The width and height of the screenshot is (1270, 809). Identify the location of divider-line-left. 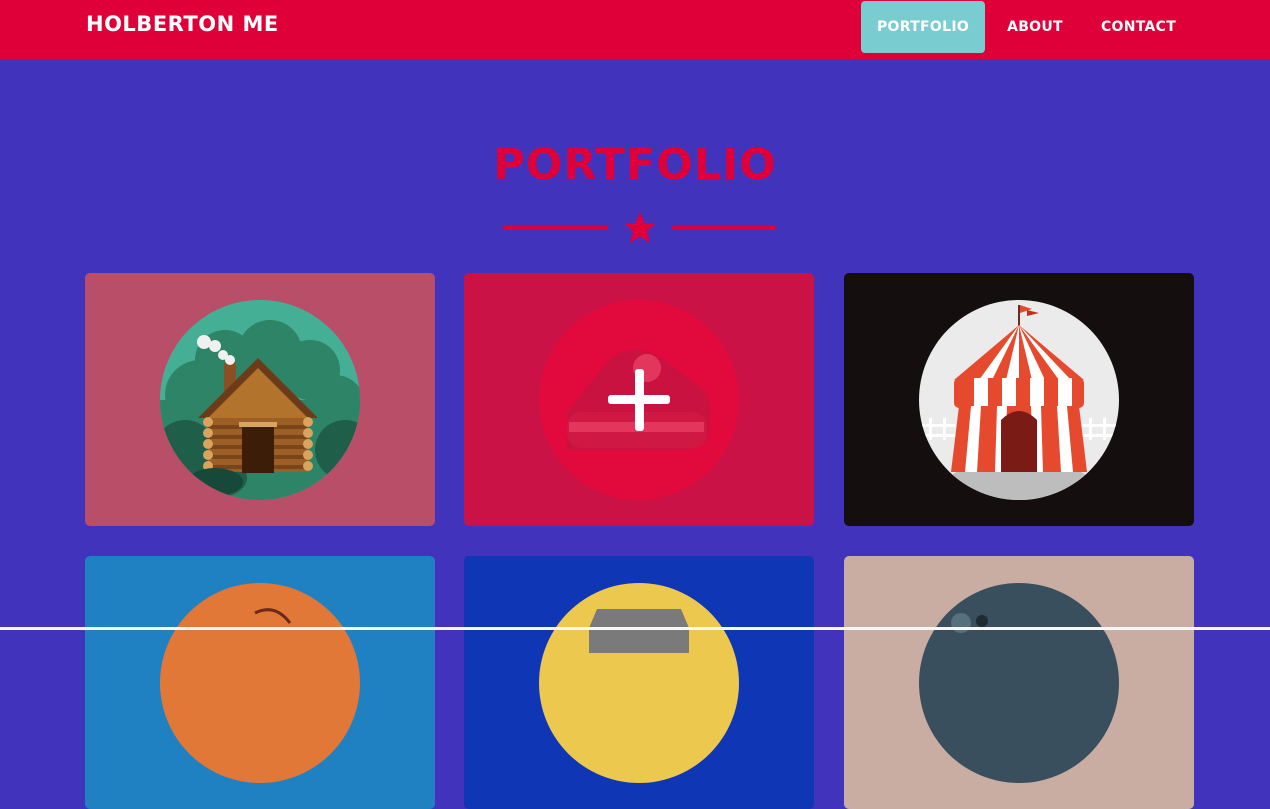
(555, 228).